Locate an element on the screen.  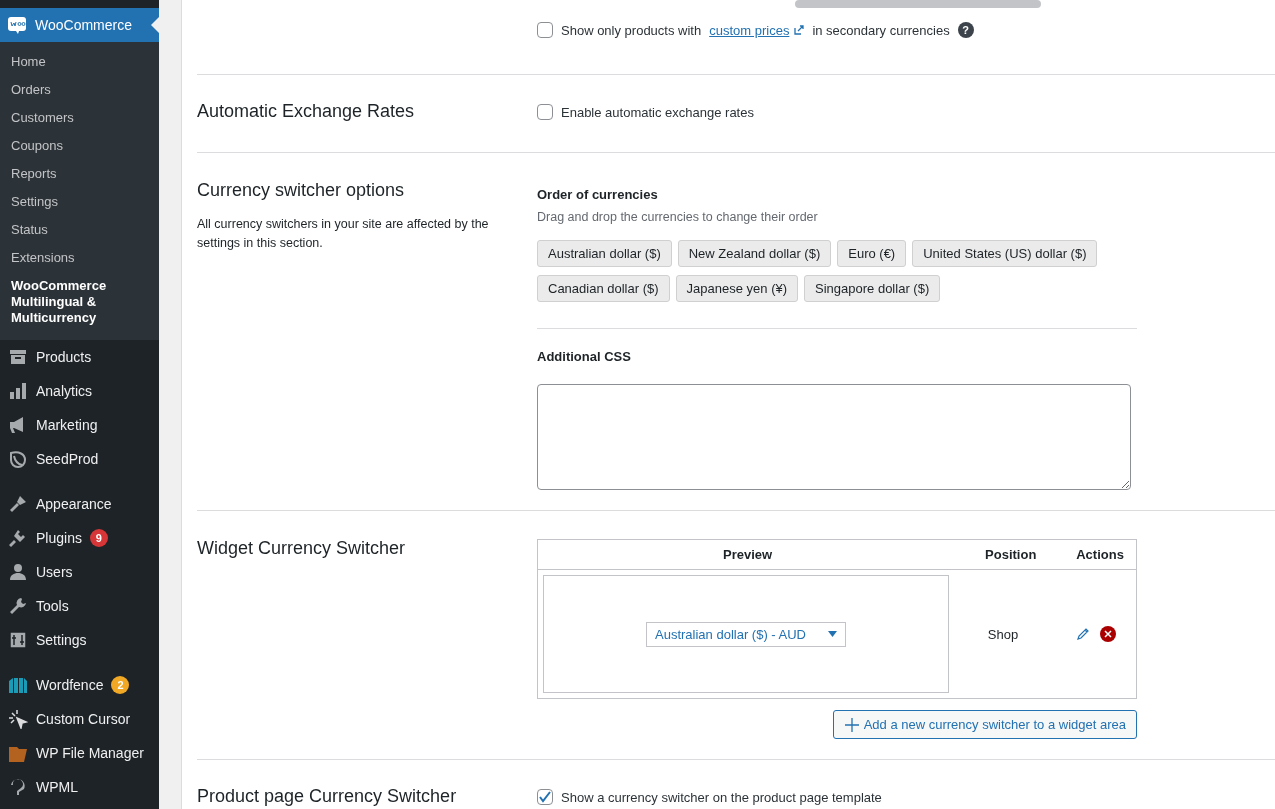
plus-icon is located at coordinates (851, 724).